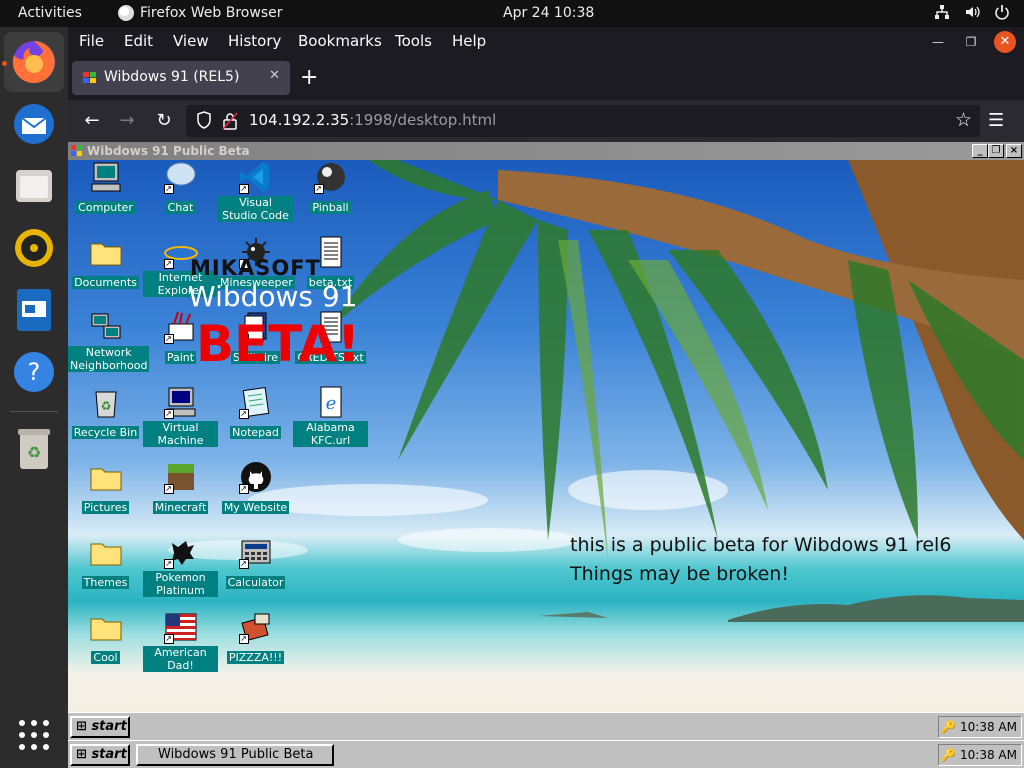 The height and width of the screenshot is (768, 1024). Describe the element at coordinates (999, 121) in the screenshot. I see `hamburger-menu-icon: ☰` at that location.